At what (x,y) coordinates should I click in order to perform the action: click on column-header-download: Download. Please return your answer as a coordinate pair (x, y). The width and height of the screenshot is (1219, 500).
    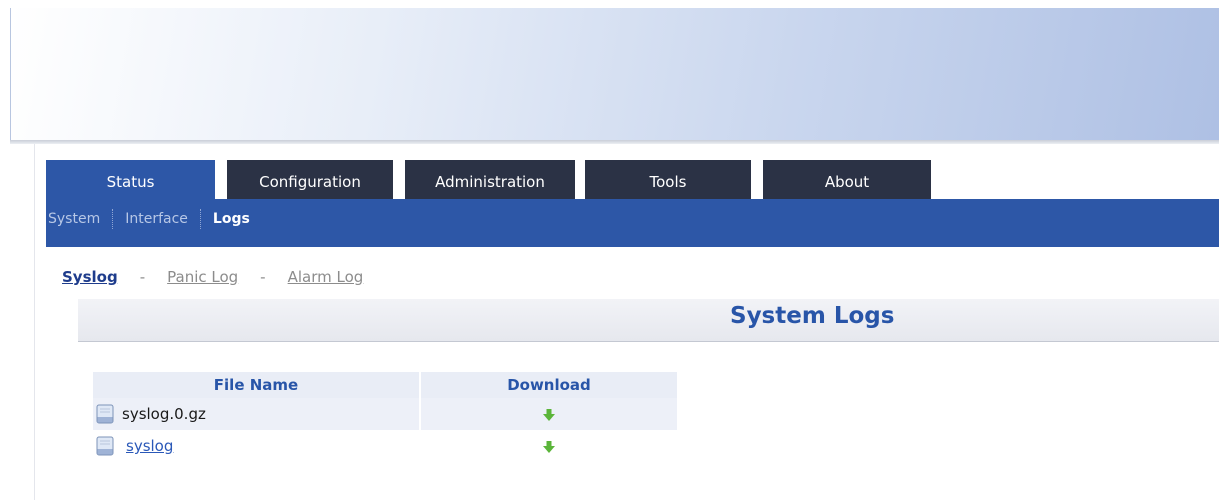
    Looking at the image, I should click on (548, 385).